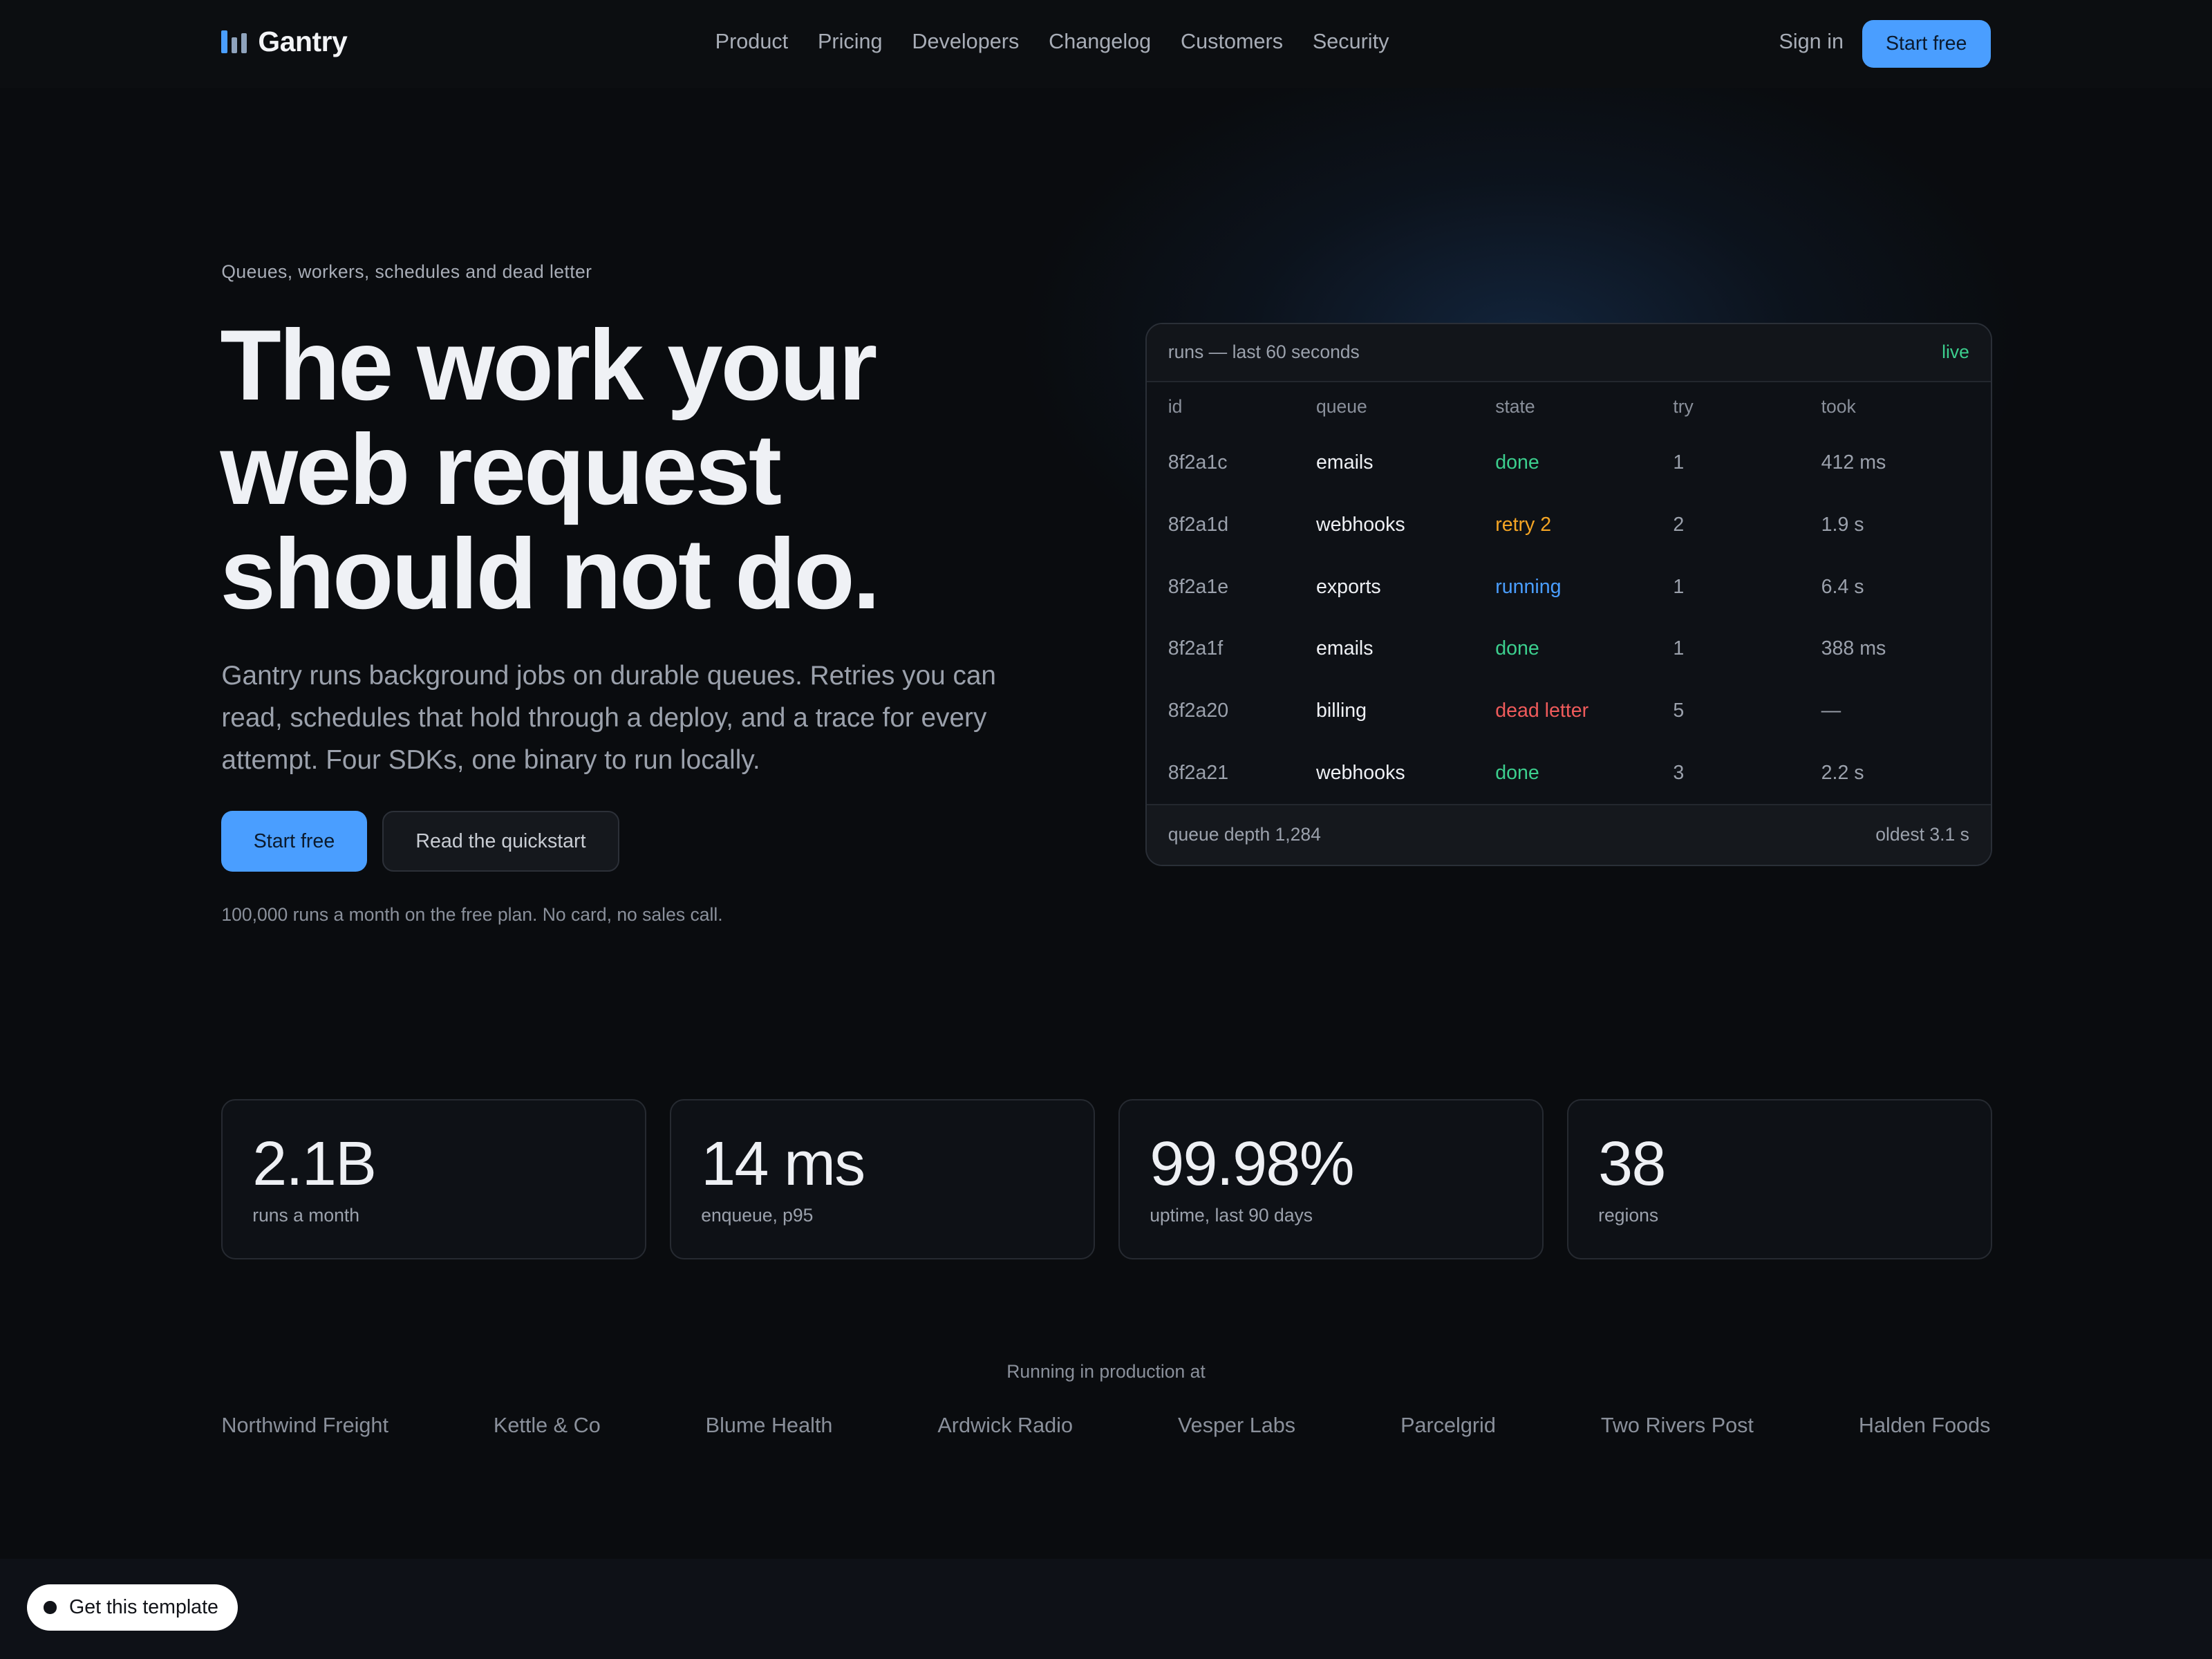 The width and height of the screenshot is (2212, 1659). Describe the element at coordinates (303, 41) in the screenshot. I see `brand-name: Gantry` at that location.